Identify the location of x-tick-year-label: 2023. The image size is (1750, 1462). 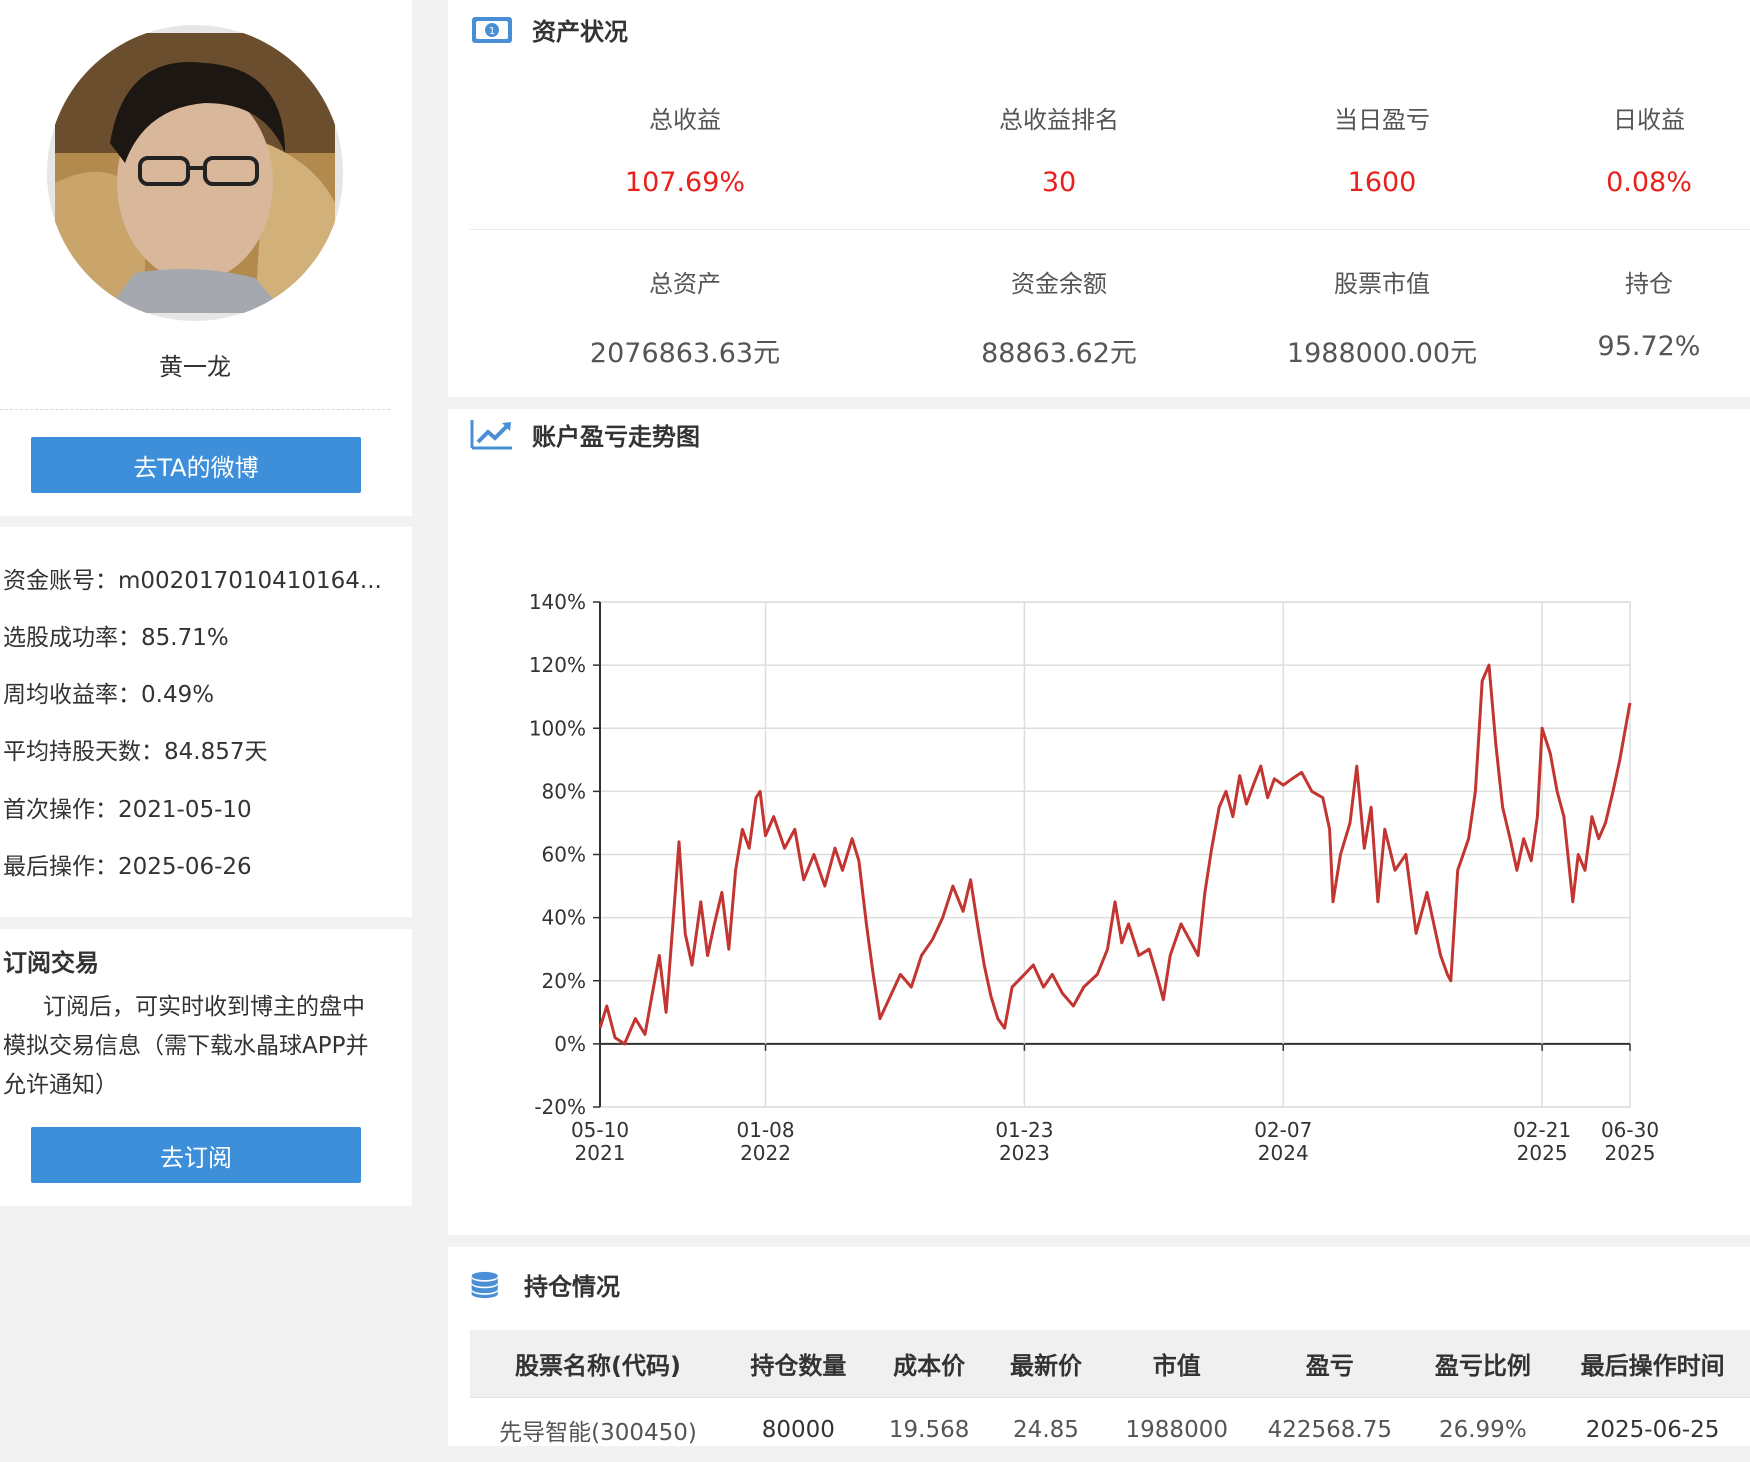
(1024, 1153).